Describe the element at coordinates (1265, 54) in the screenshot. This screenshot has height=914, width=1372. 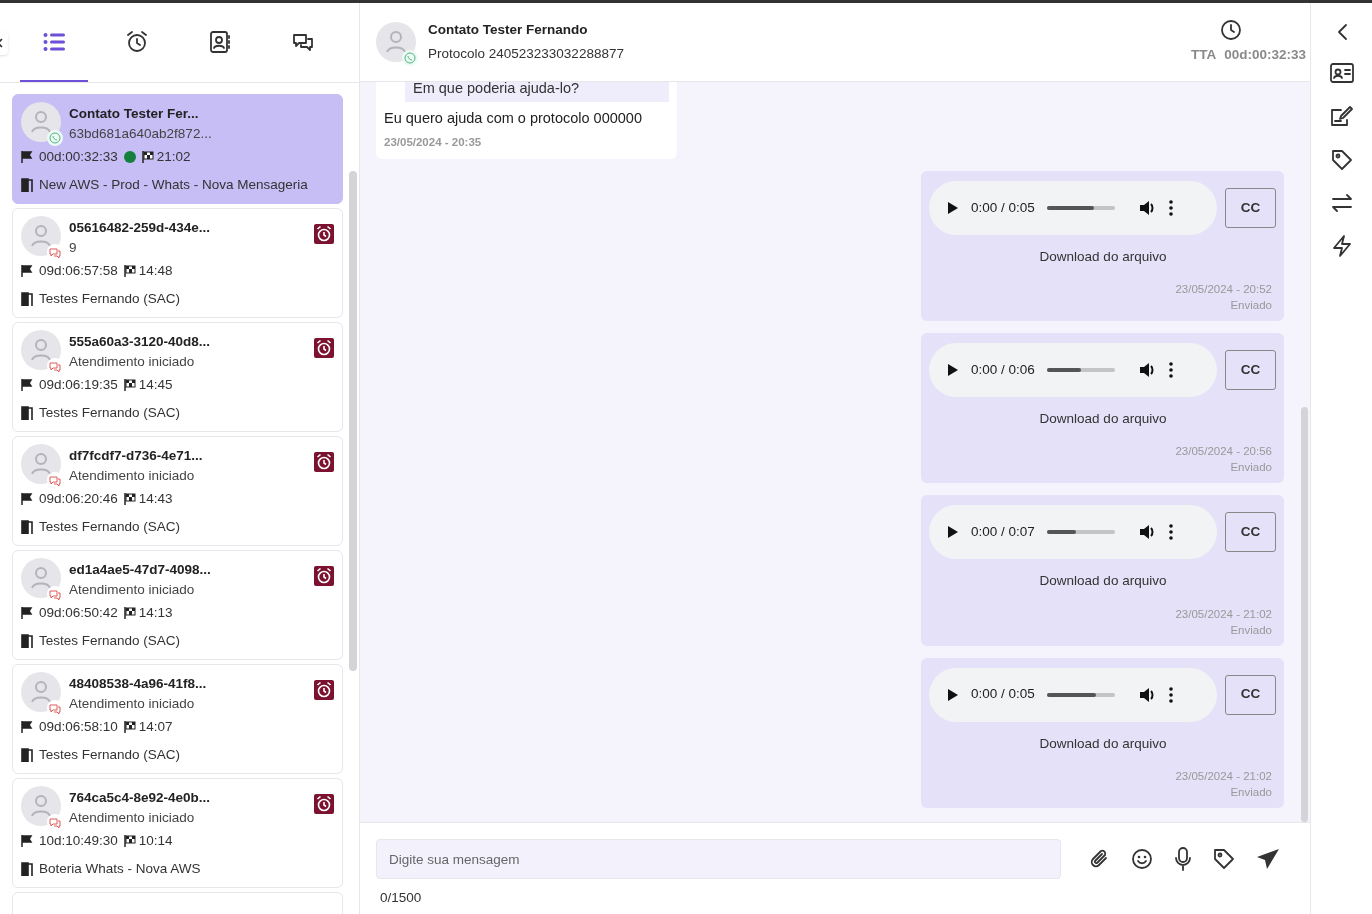
I see `tta-value: 00d:00:32:33` at that location.